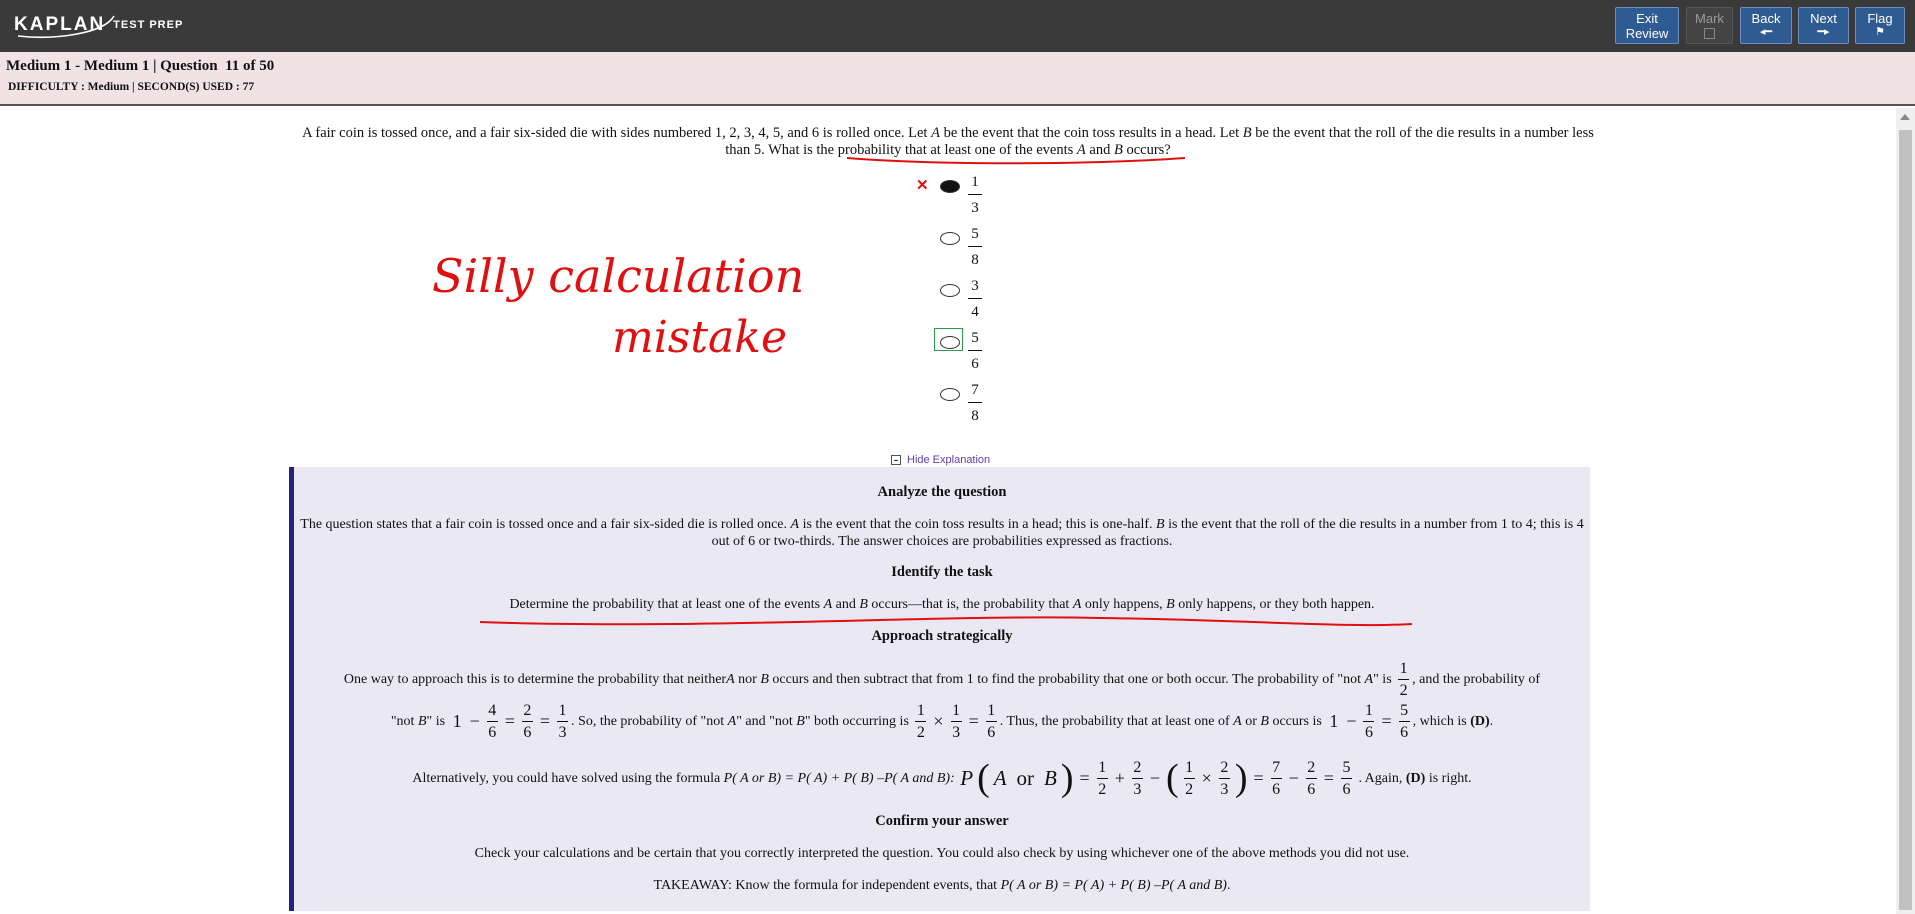 This screenshot has width=1915, height=914. Describe the element at coordinates (1172, 778) in the screenshot. I see `math: (` at that location.